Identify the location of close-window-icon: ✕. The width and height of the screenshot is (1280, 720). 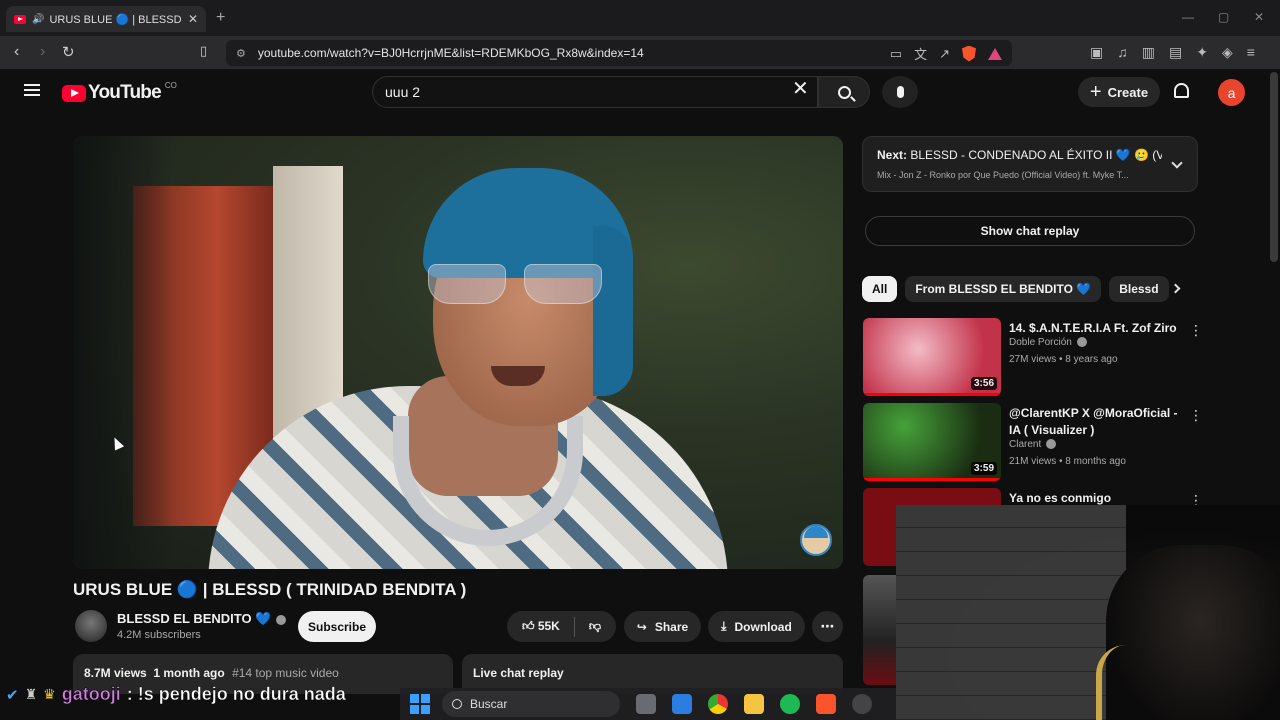
(1259, 17).